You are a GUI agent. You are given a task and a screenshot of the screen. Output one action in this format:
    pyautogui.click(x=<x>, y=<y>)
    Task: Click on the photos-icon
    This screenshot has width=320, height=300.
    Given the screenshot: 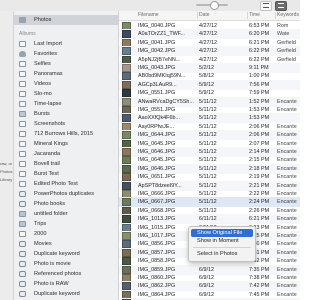 What is the action you would take?
    pyautogui.click(x=22, y=20)
    